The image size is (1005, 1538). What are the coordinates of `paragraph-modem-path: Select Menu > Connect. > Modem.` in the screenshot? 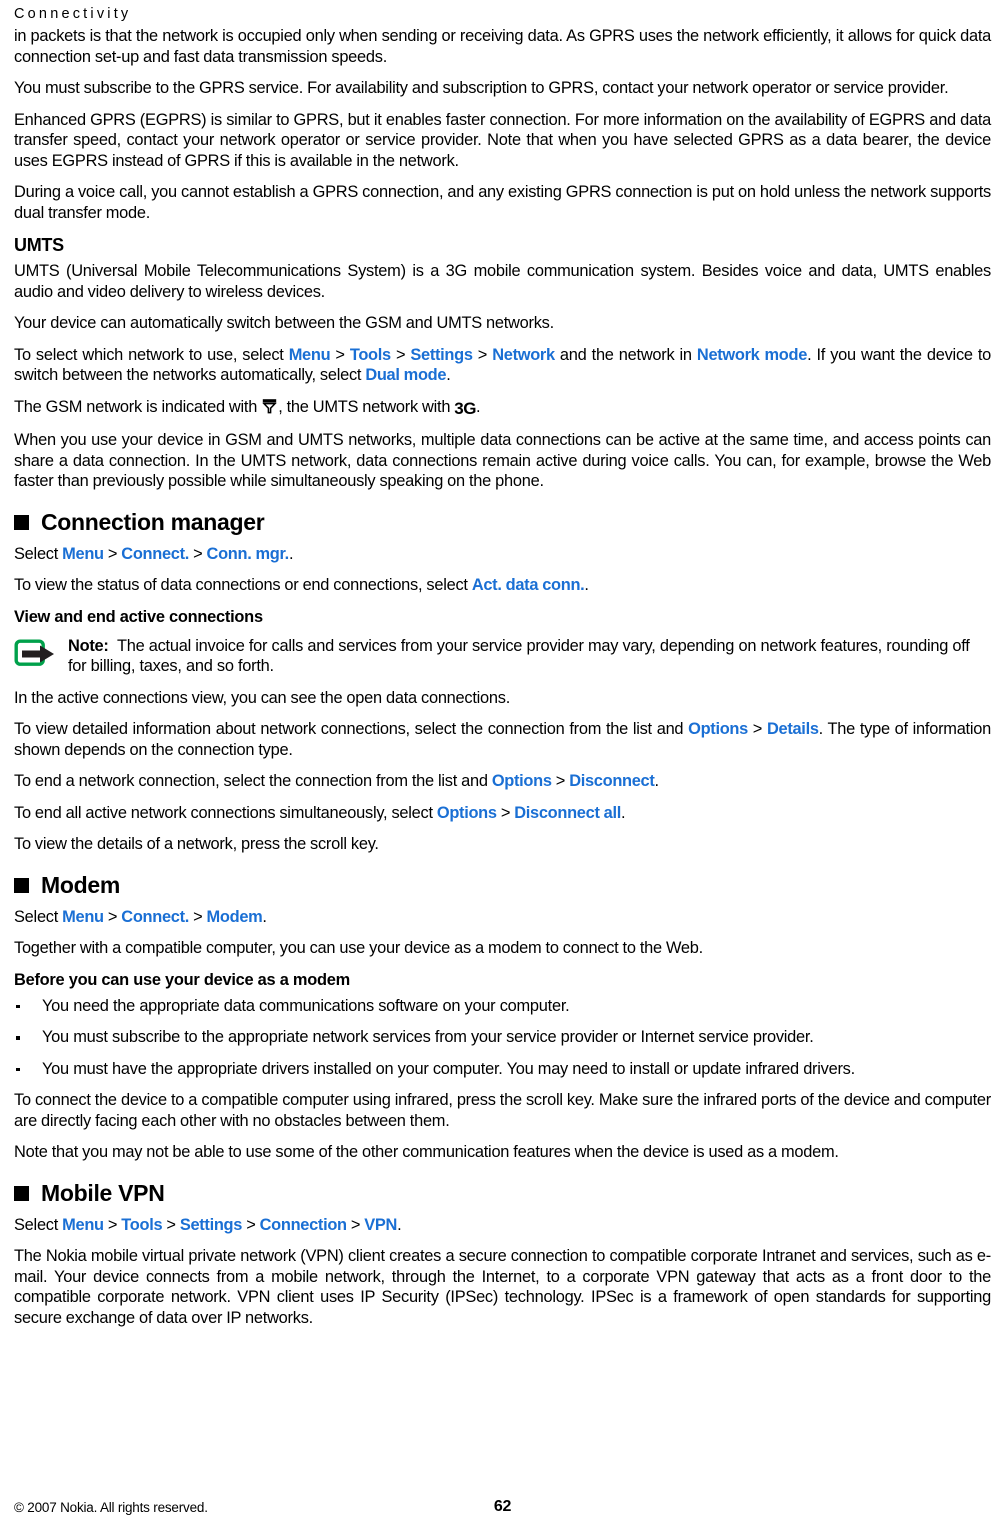 It's located at (502, 917).